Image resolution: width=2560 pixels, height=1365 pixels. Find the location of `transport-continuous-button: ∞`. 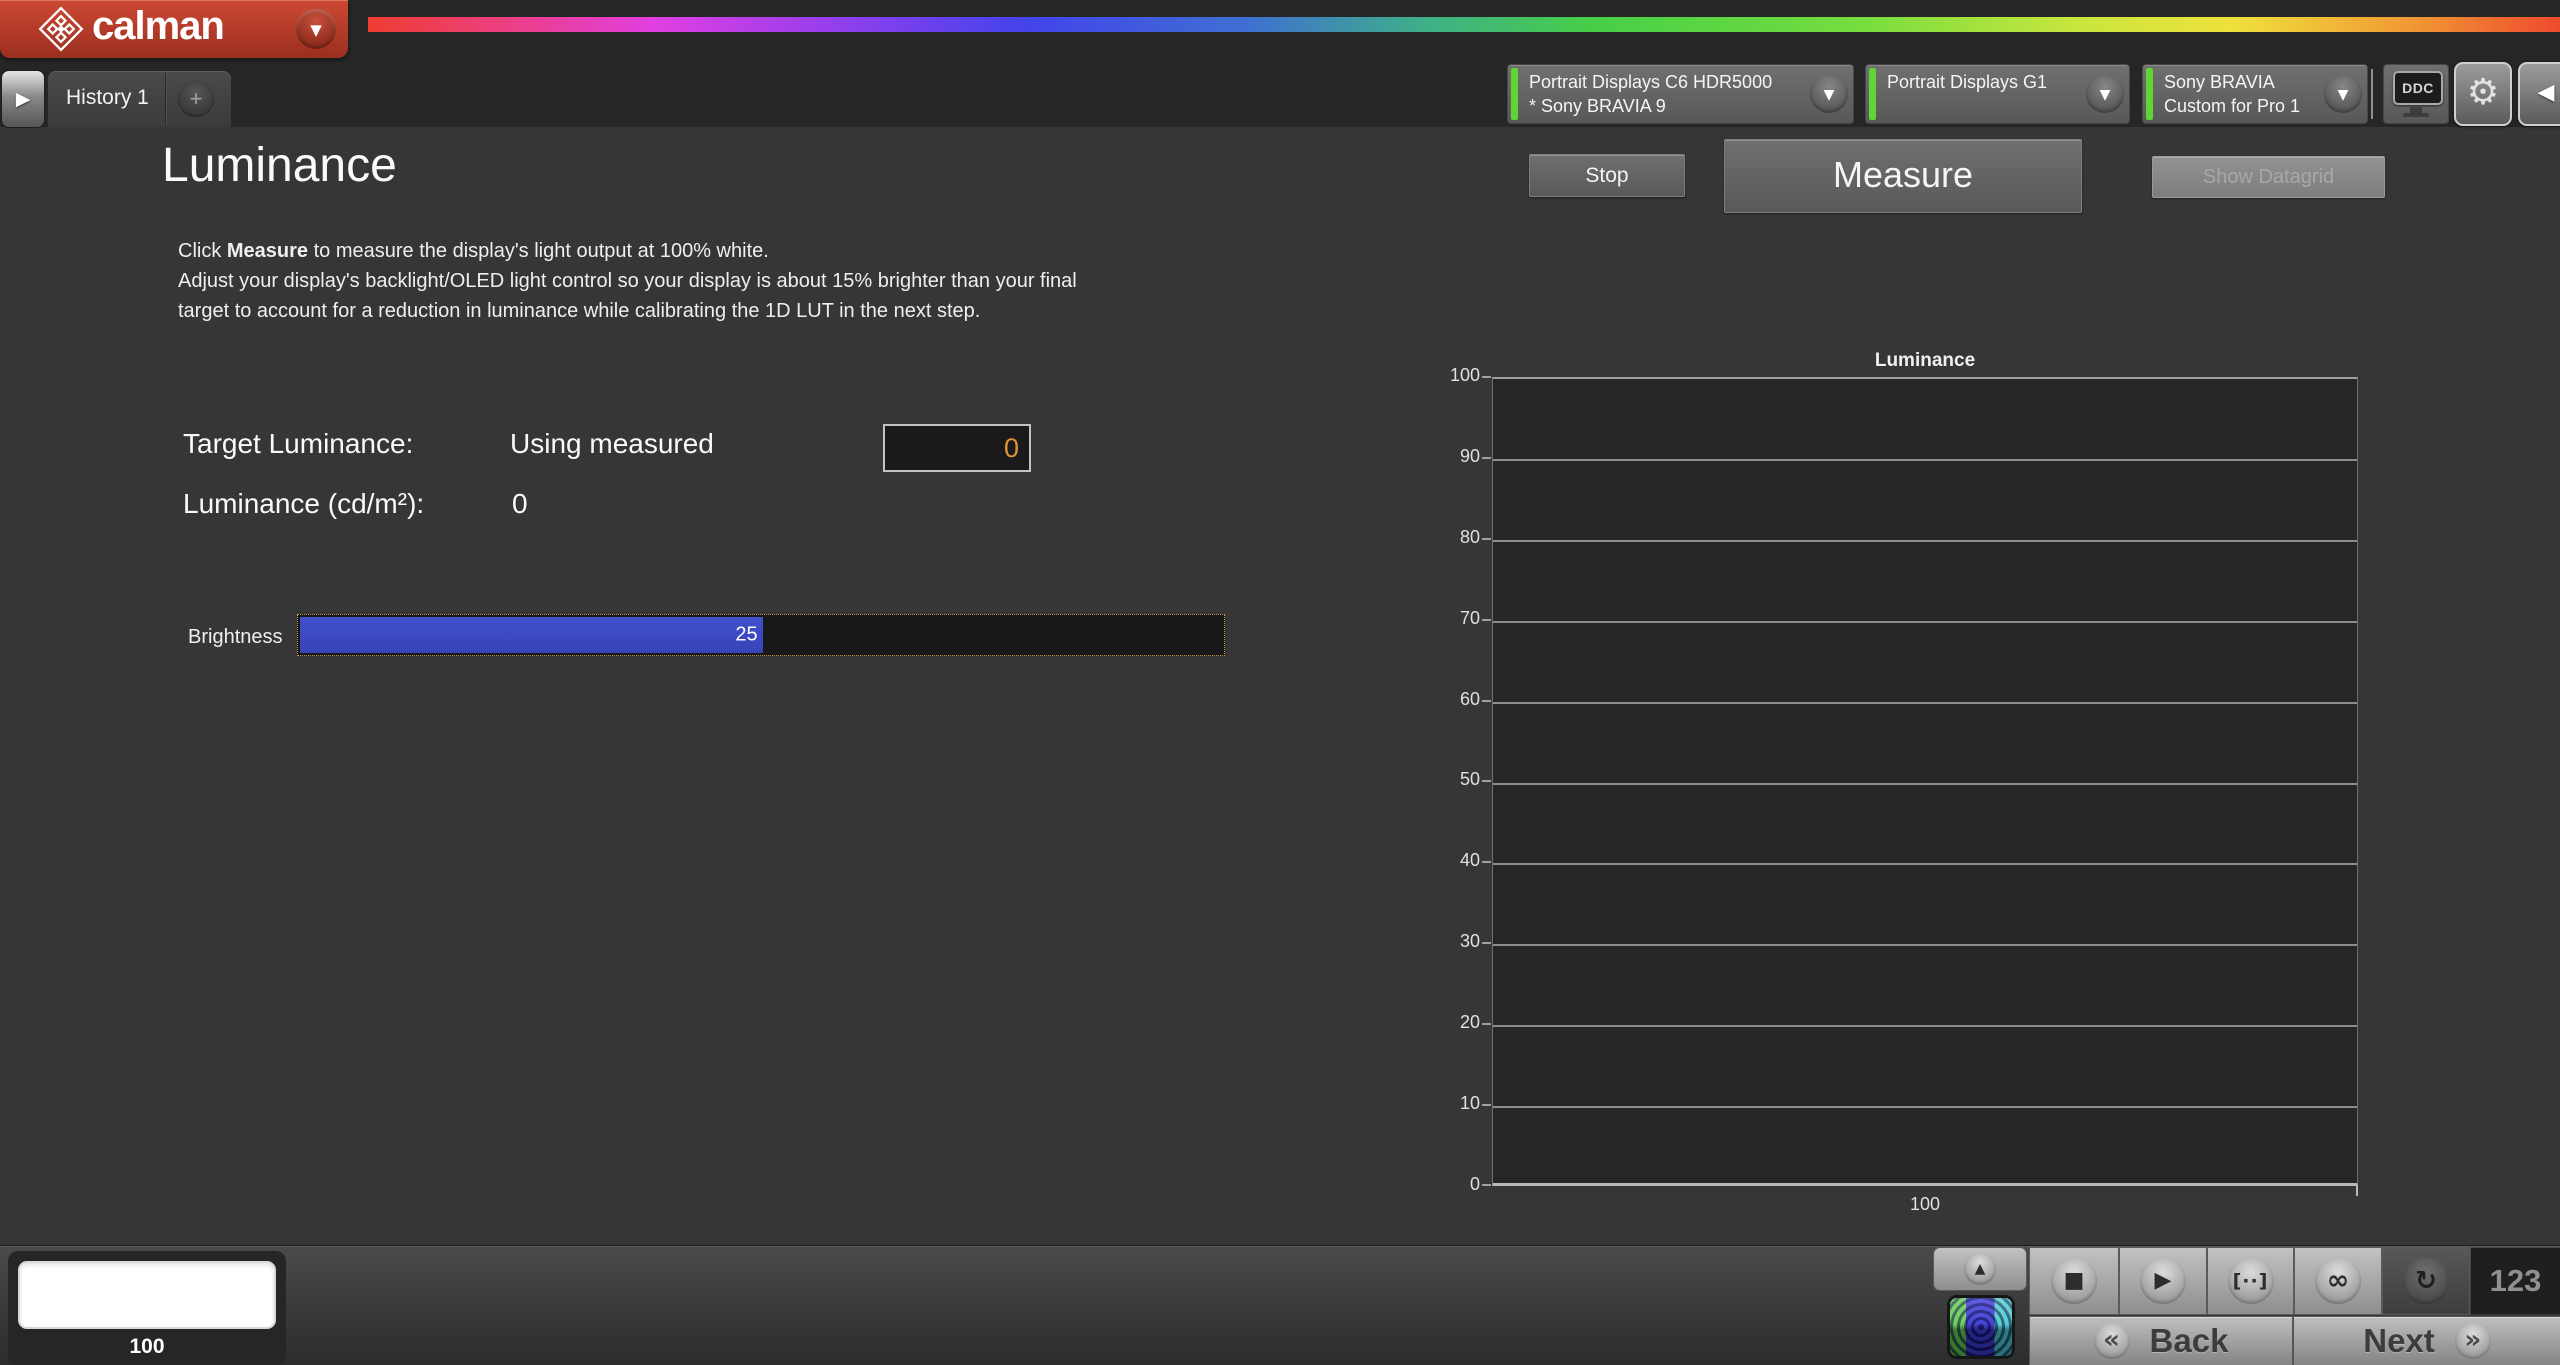

transport-continuous-button: ∞ is located at coordinates (2338, 1281).